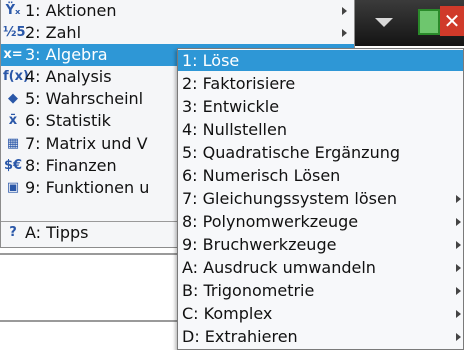 The width and height of the screenshot is (464, 350). I want to click on submenu-item-label: B: Trigonometrie, so click(248, 290).